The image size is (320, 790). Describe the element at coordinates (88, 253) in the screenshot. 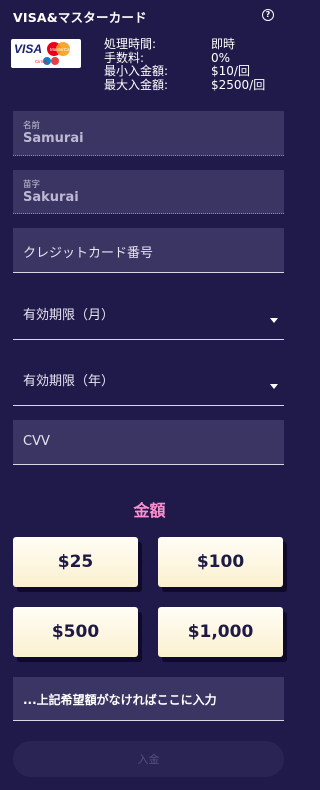

I see `card-number-placeholder: クレジットカード番号` at that location.